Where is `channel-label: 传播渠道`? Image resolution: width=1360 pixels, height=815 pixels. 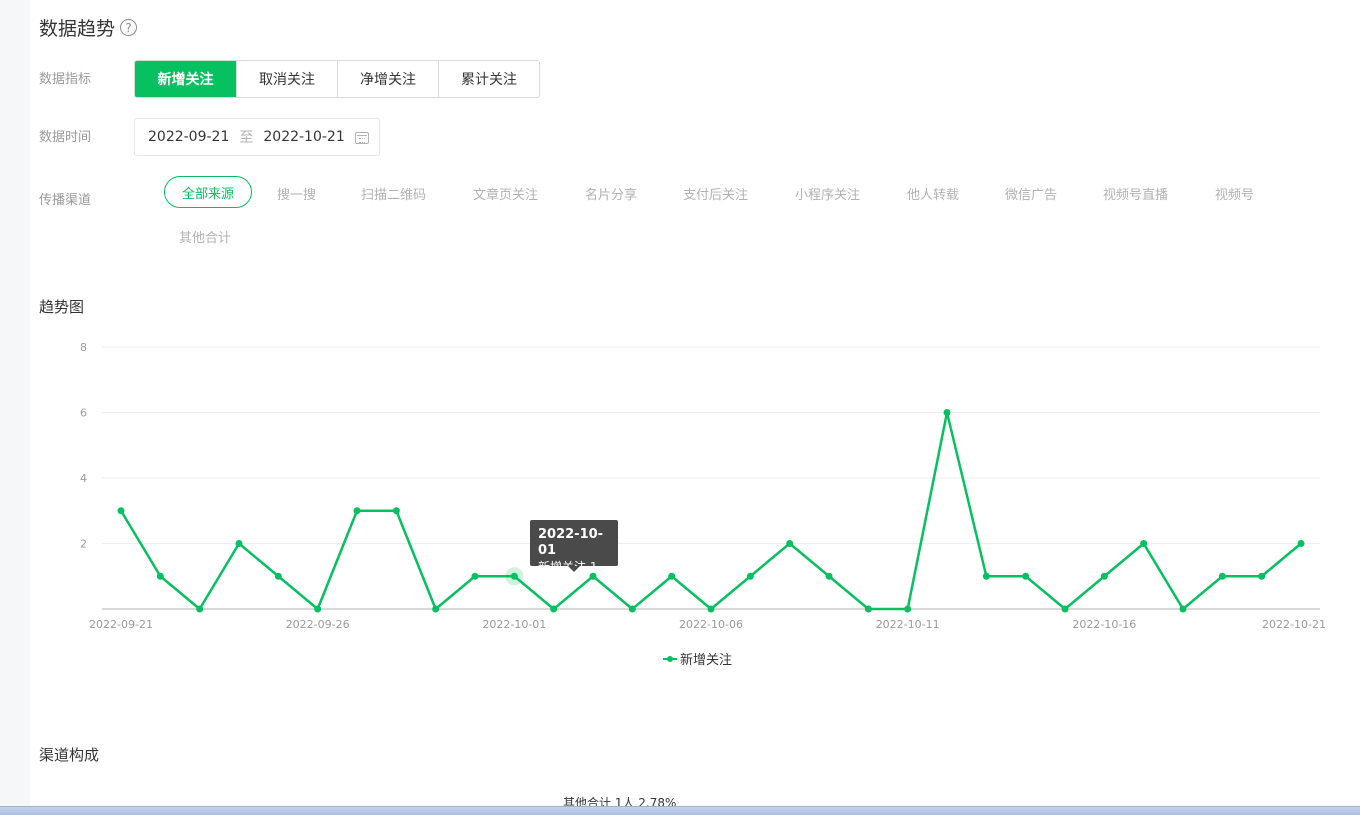 channel-label: 传播渠道 is located at coordinates (65, 200).